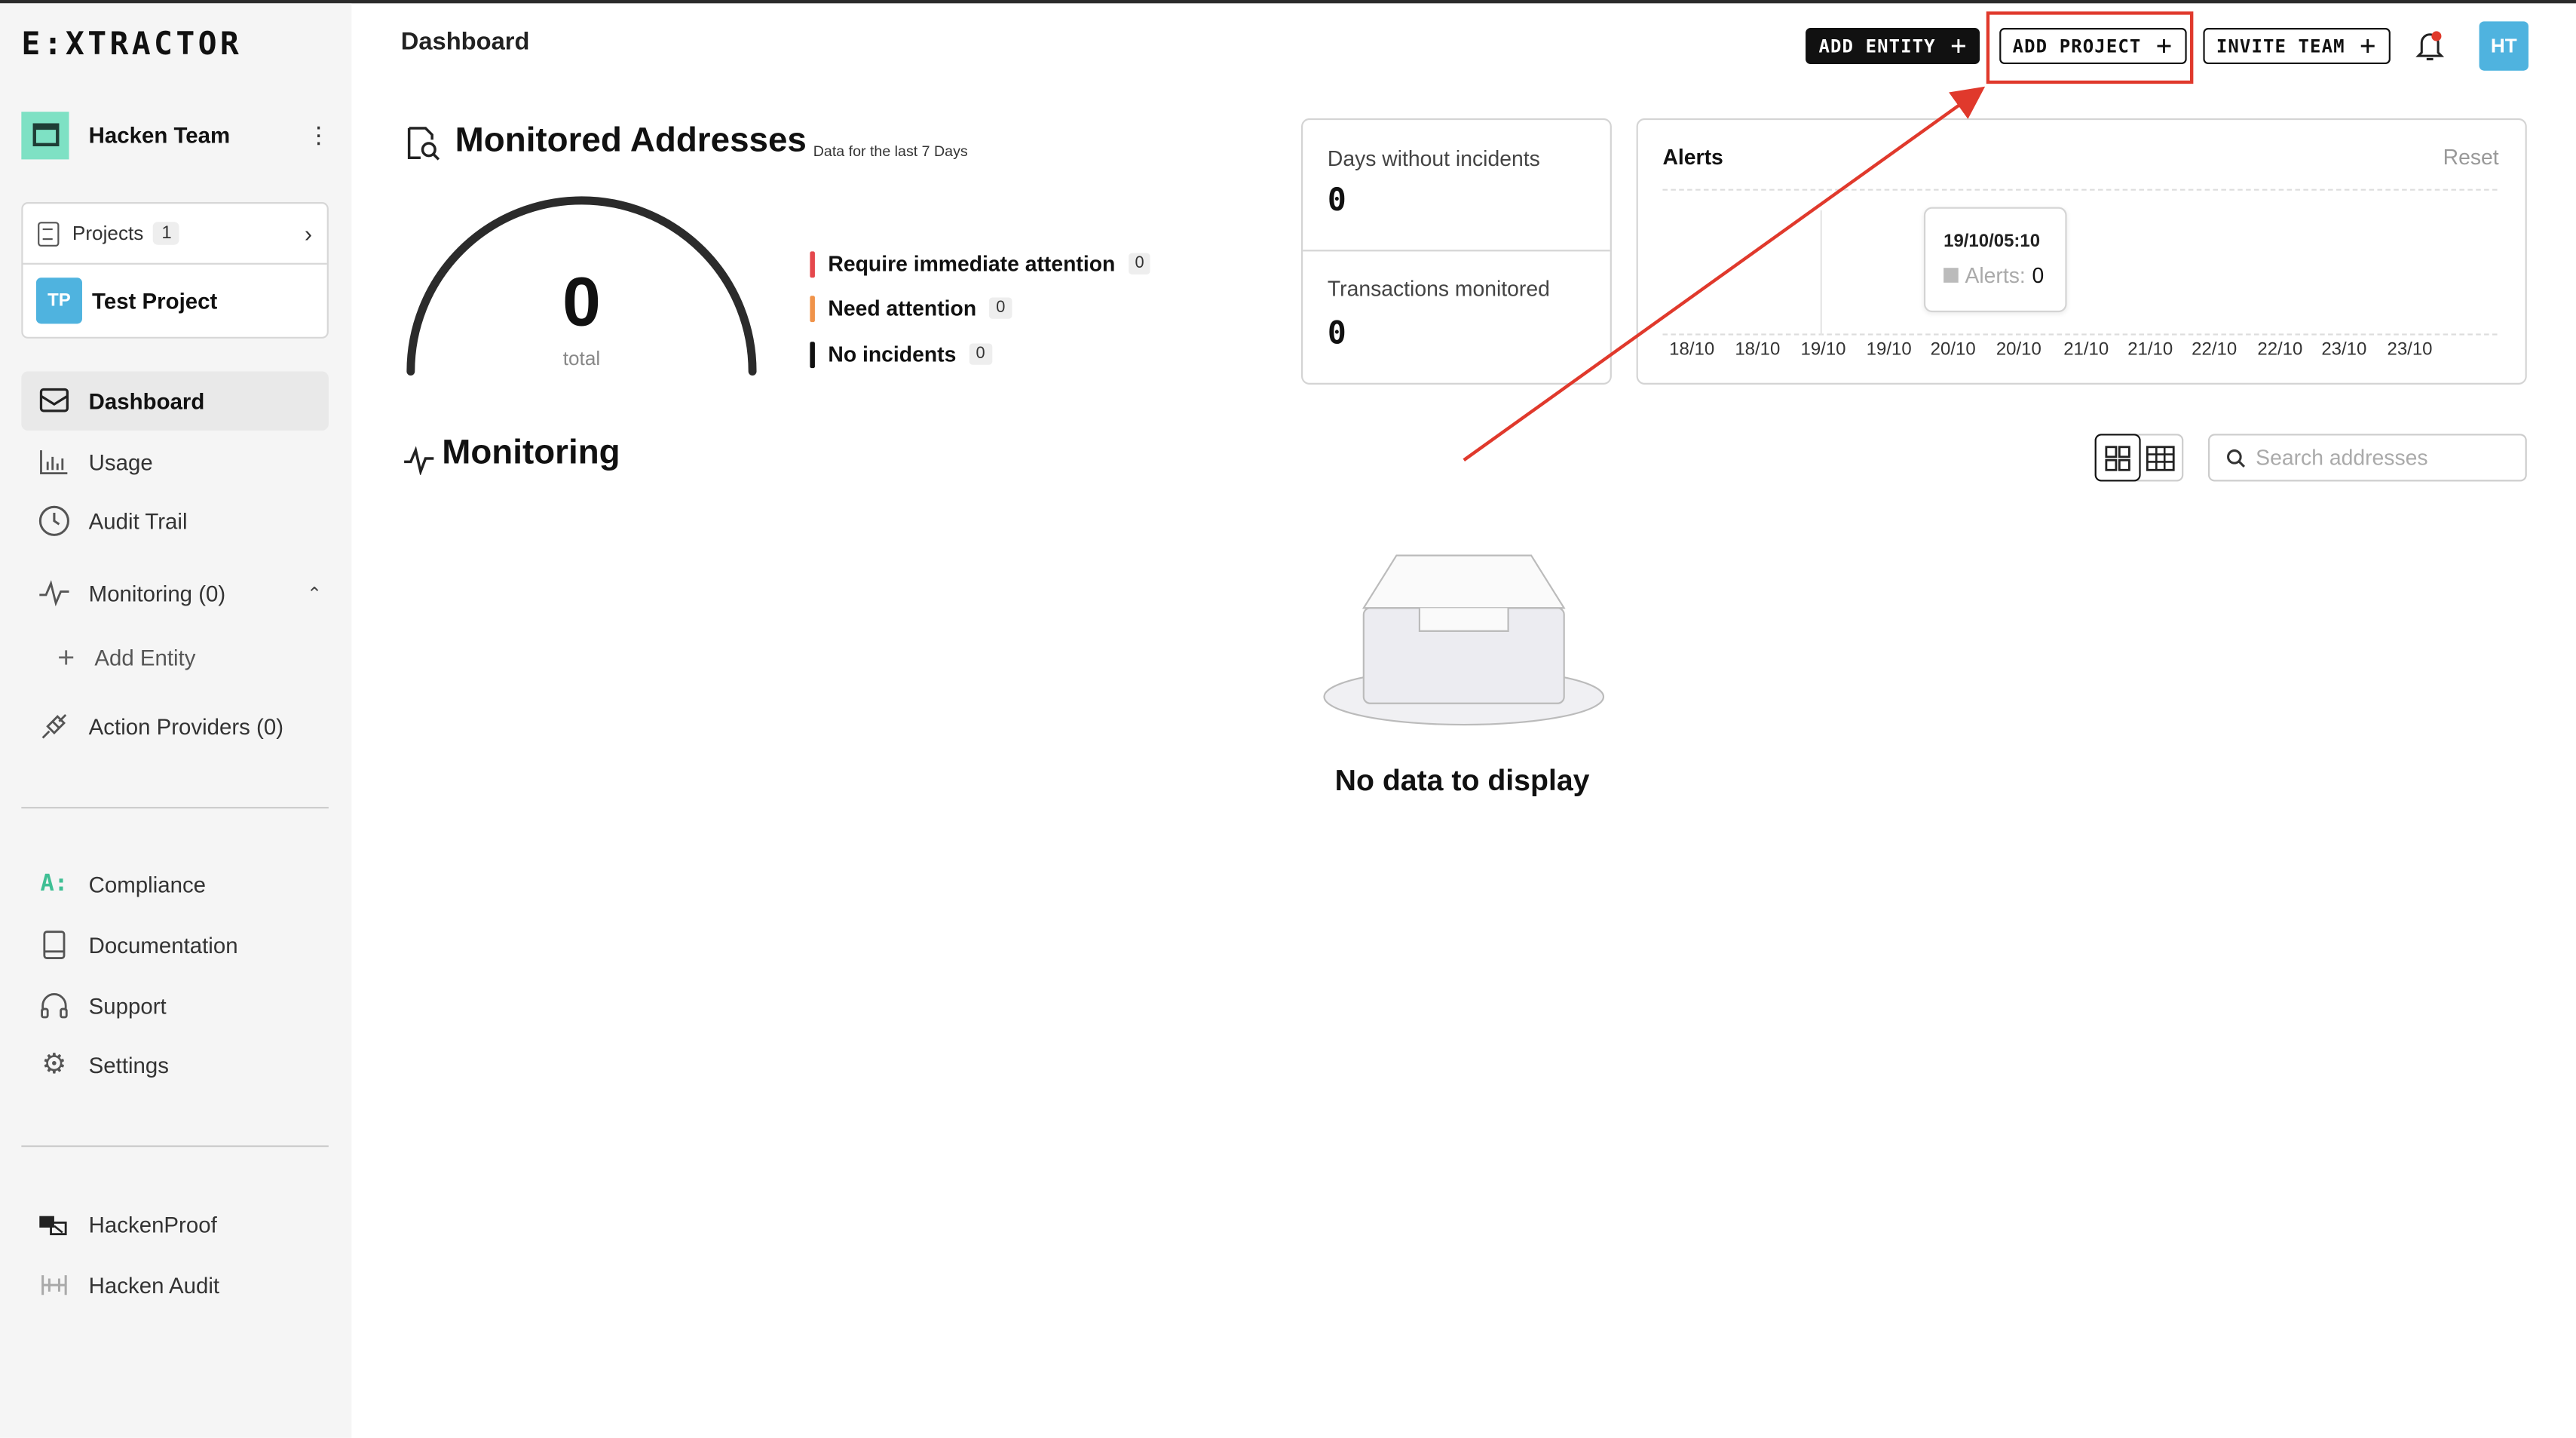  Describe the element at coordinates (308, 233) in the screenshot. I see `chevron-right-icon: ›` at that location.